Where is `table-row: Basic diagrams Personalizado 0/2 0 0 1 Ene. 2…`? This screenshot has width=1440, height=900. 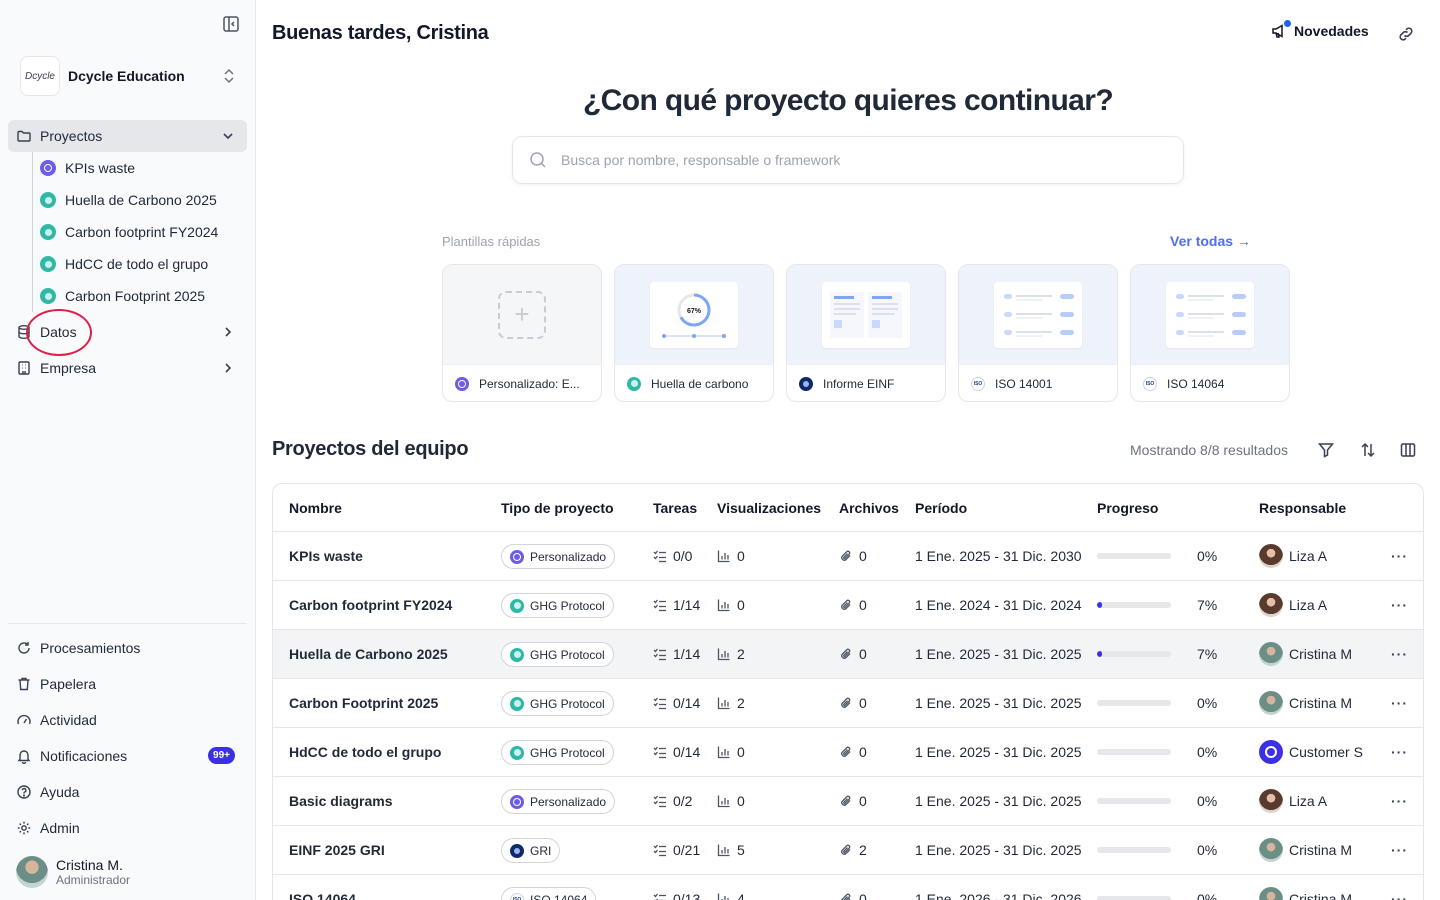
table-row: Basic diagrams Personalizado 0/2 0 0 1 Ene. 2… is located at coordinates (848, 801).